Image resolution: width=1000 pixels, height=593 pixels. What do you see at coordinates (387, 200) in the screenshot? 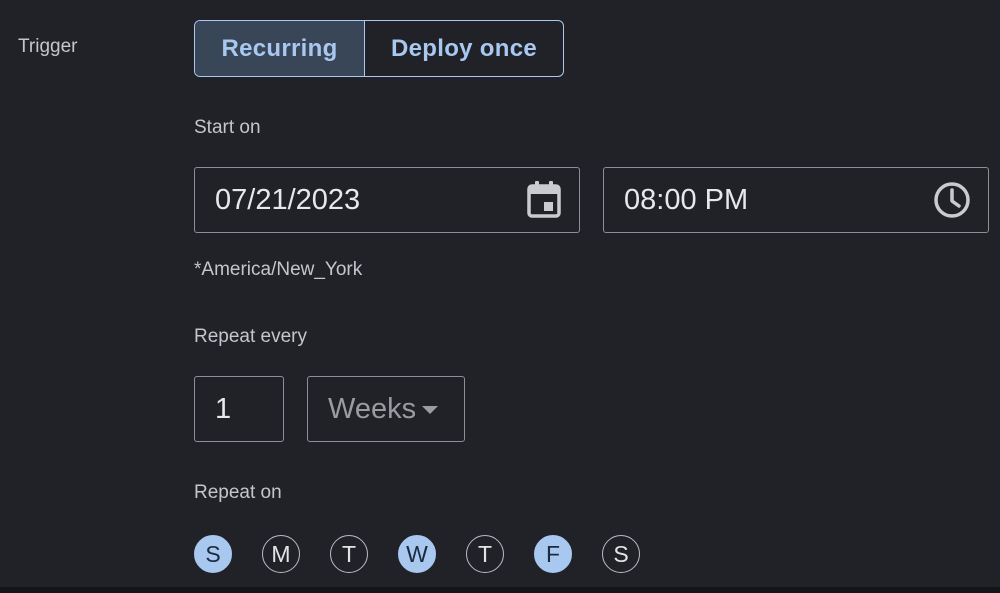
I see `start-date-field: 07/21/2023` at bounding box center [387, 200].